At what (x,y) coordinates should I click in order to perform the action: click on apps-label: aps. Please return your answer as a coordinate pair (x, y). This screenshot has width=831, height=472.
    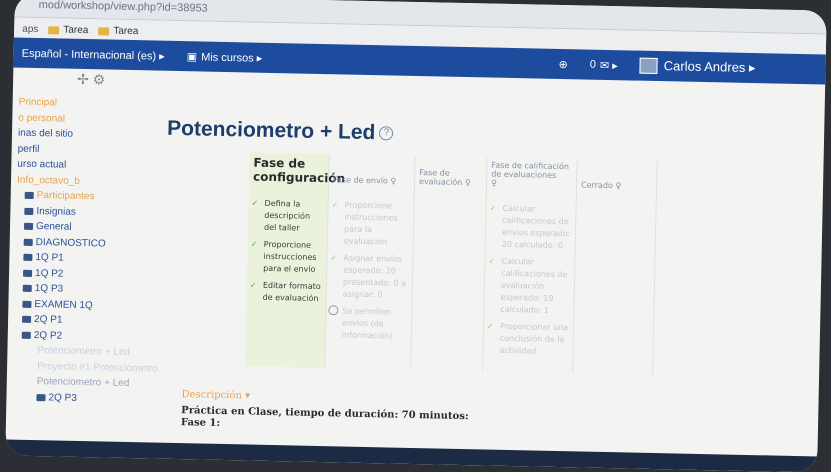
    Looking at the image, I should click on (30, 29).